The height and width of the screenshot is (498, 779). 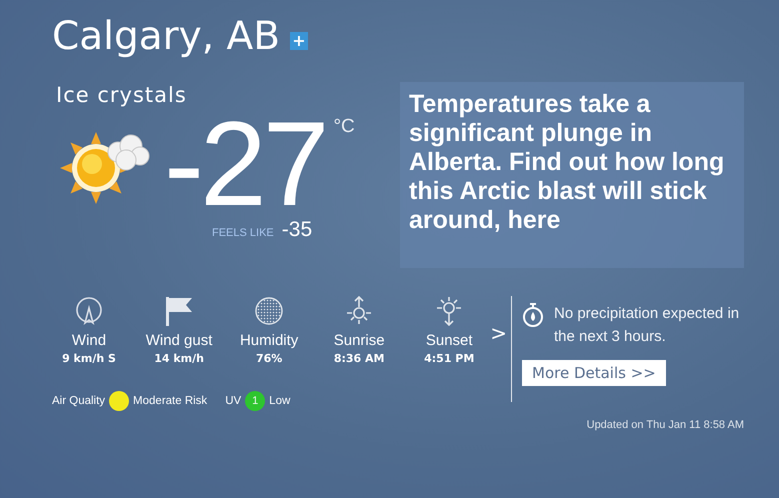 What do you see at coordinates (594, 373) in the screenshot?
I see `more-details-button: More Details >>` at bounding box center [594, 373].